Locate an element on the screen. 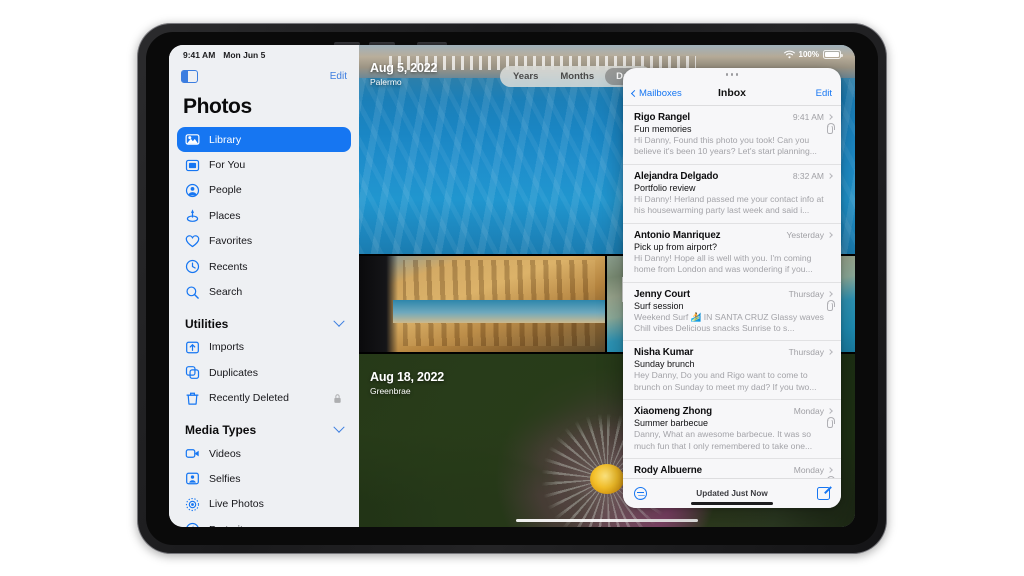  sidebar-item-label: Videos is located at coordinates (225, 453).